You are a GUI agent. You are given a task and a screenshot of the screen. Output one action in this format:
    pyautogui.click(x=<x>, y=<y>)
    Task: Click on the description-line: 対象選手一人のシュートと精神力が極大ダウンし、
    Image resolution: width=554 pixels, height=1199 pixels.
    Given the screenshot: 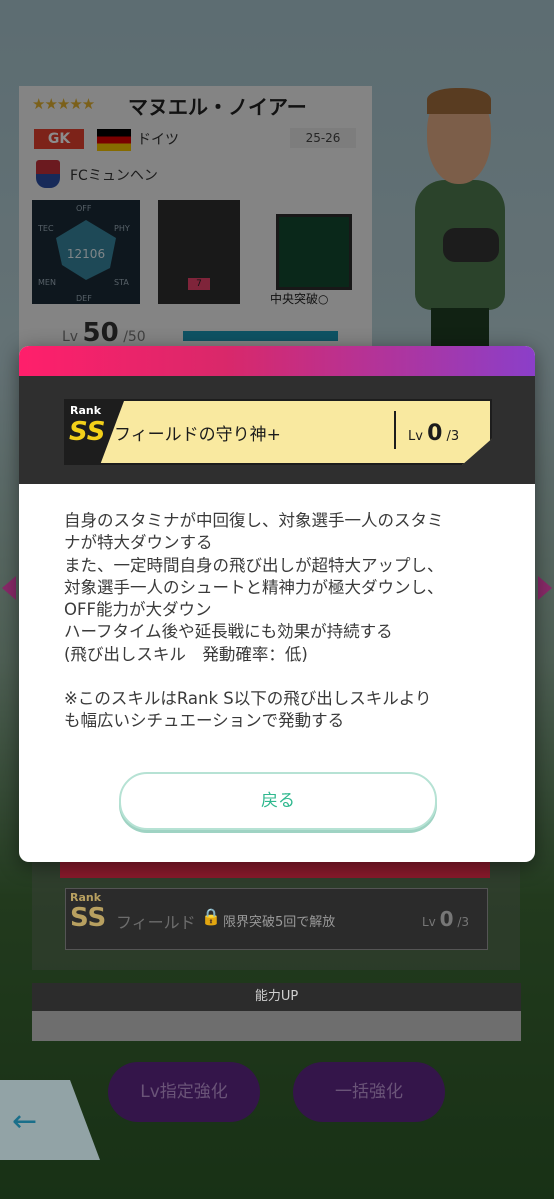 What is the action you would take?
    pyautogui.click(x=254, y=587)
    